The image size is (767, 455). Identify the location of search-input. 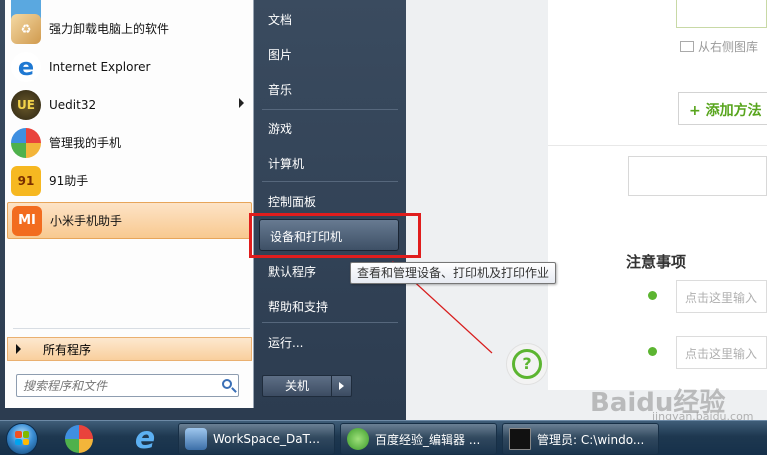
(118, 386).